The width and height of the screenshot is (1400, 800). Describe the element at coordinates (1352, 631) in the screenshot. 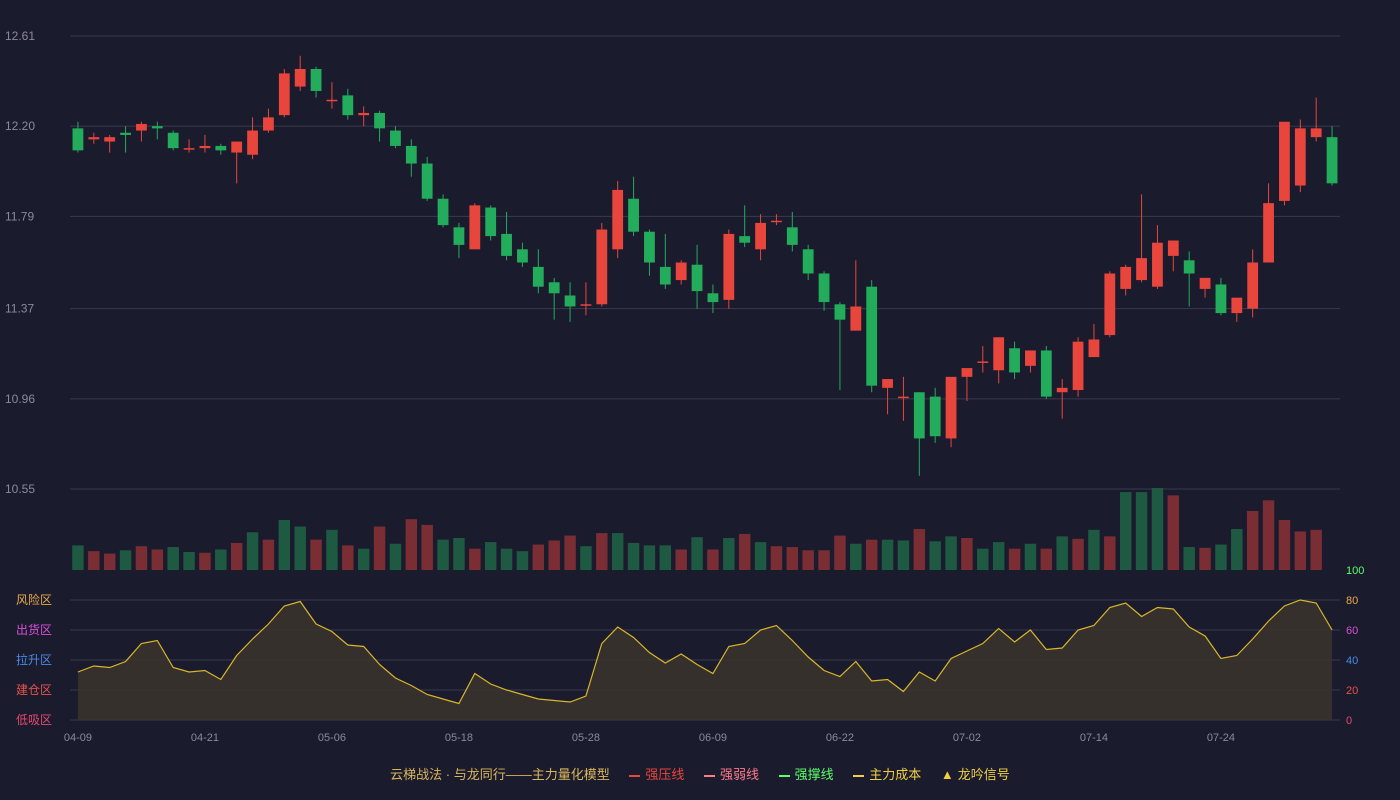

I see `indicator-tick-label: 60` at that location.